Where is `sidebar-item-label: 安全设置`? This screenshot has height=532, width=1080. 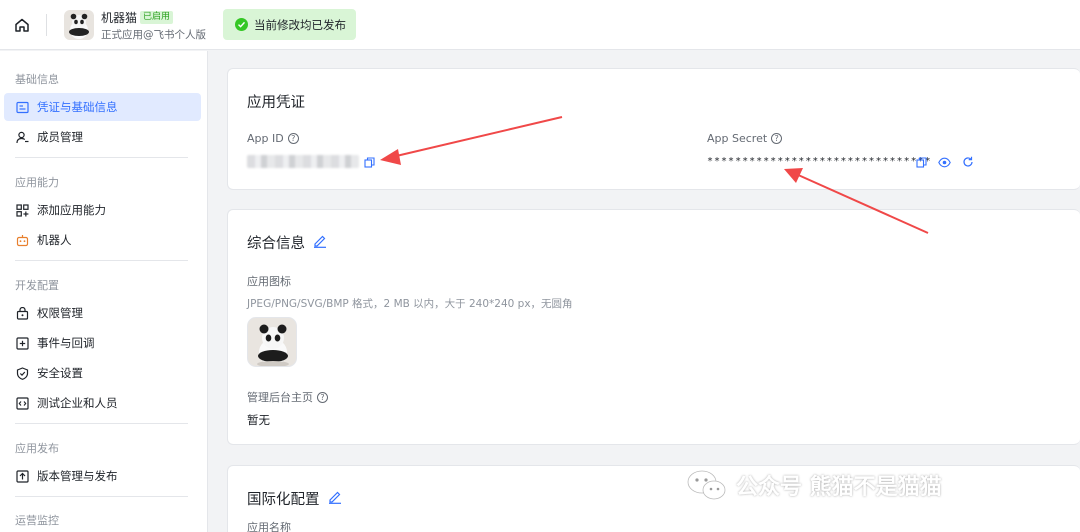 sidebar-item-label: 安全设置 is located at coordinates (60, 373).